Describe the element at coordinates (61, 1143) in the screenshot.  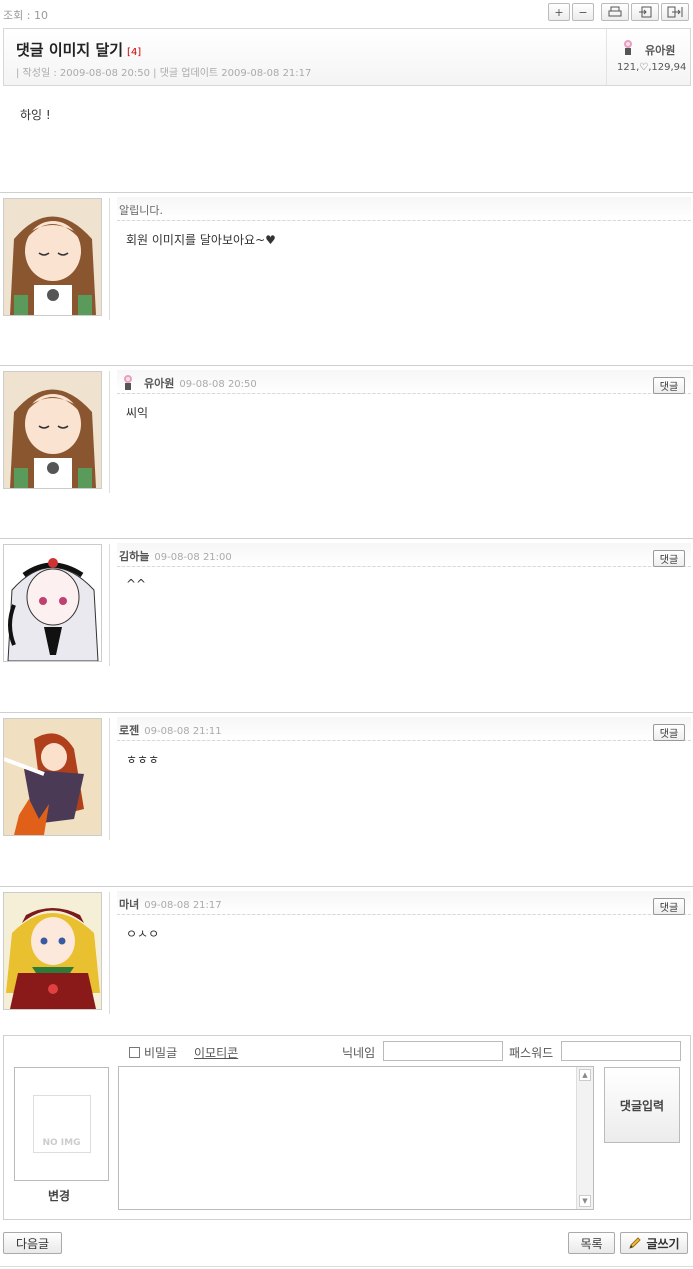
I see `no-image-label: NO IMG` at that location.